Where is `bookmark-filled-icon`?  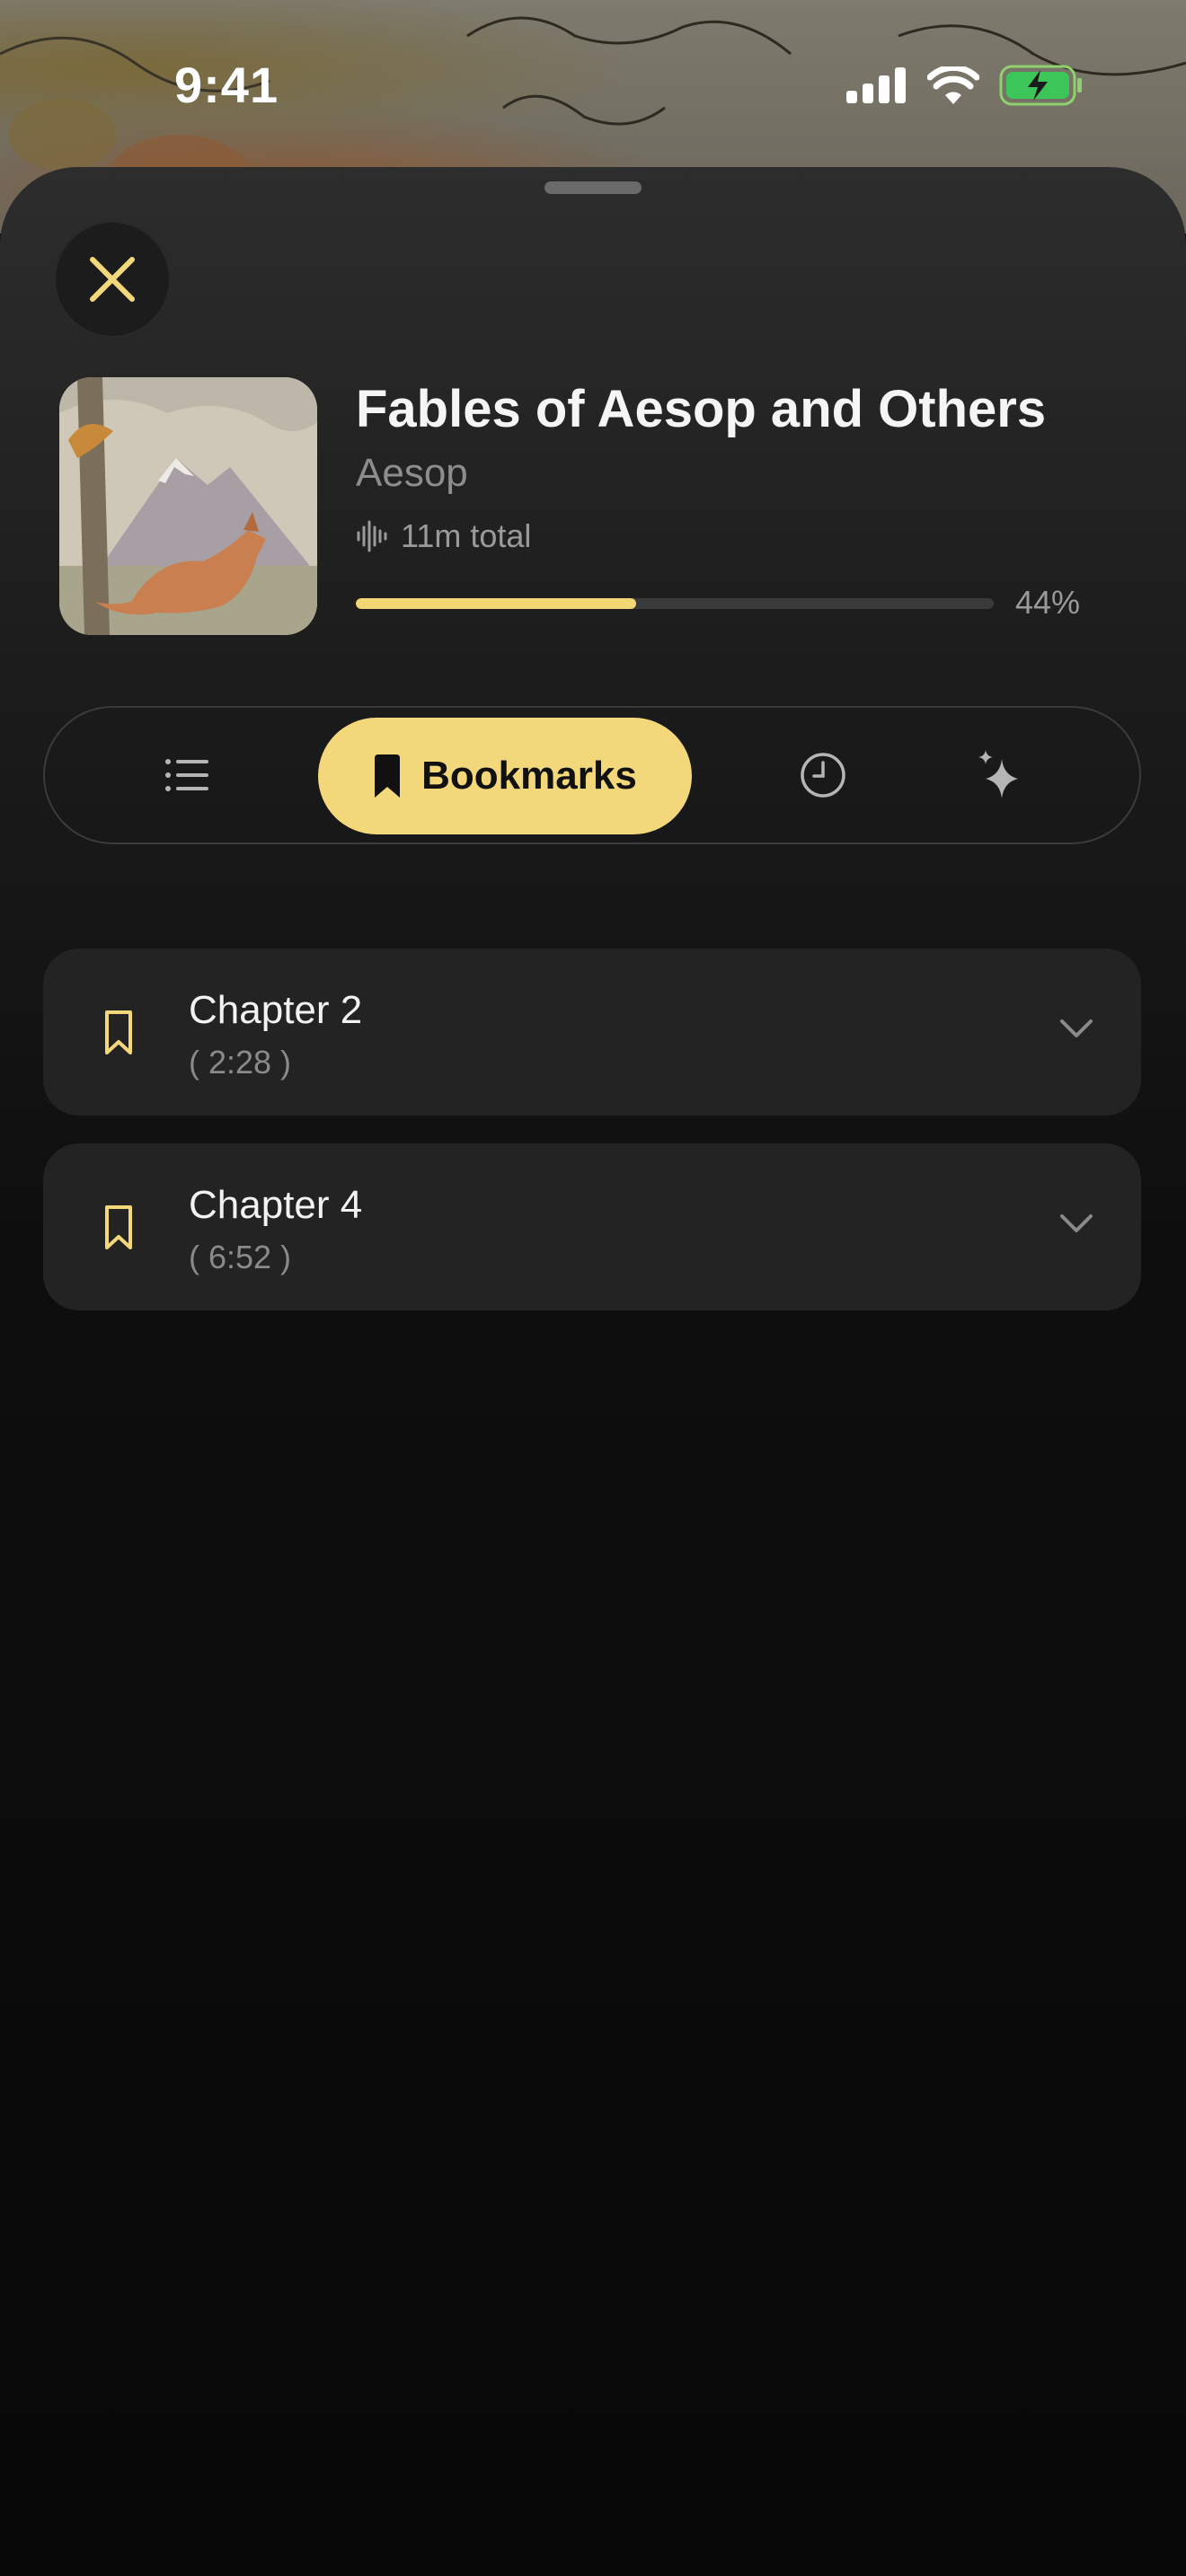 bookmark-filled-icon is located at coordinates (388, 776).